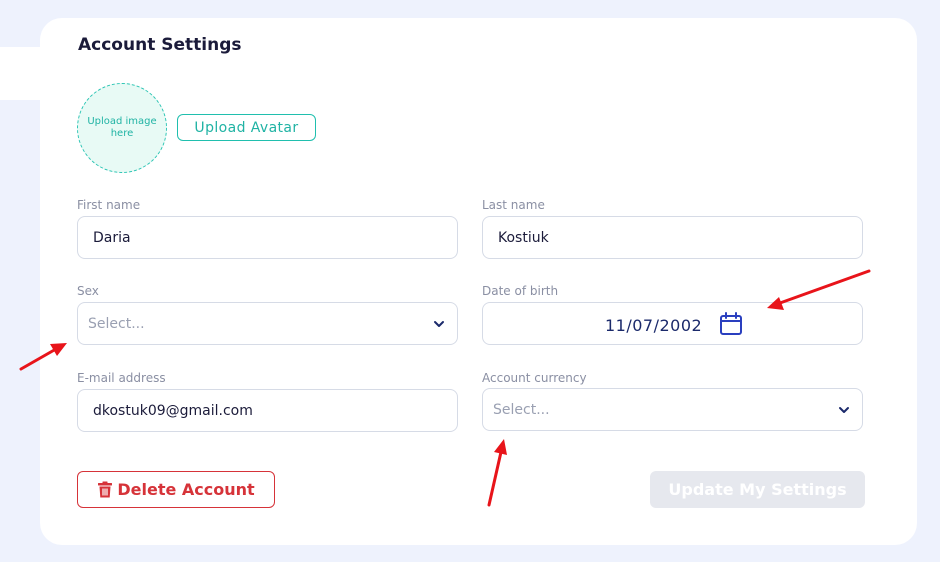 Image resolution: width=940 pixels, height=562 pixels. What do you see at coordinates (88, 291) in the screenshot?
I see `sex-label: Sex` at bounding box center [88, 291].